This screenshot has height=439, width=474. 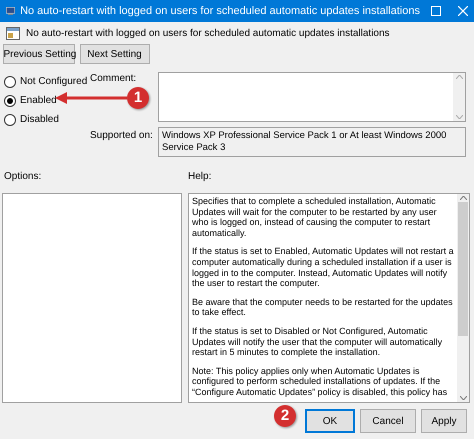 I want to click on dialog-button: Apply, so click(x=444, y=421).